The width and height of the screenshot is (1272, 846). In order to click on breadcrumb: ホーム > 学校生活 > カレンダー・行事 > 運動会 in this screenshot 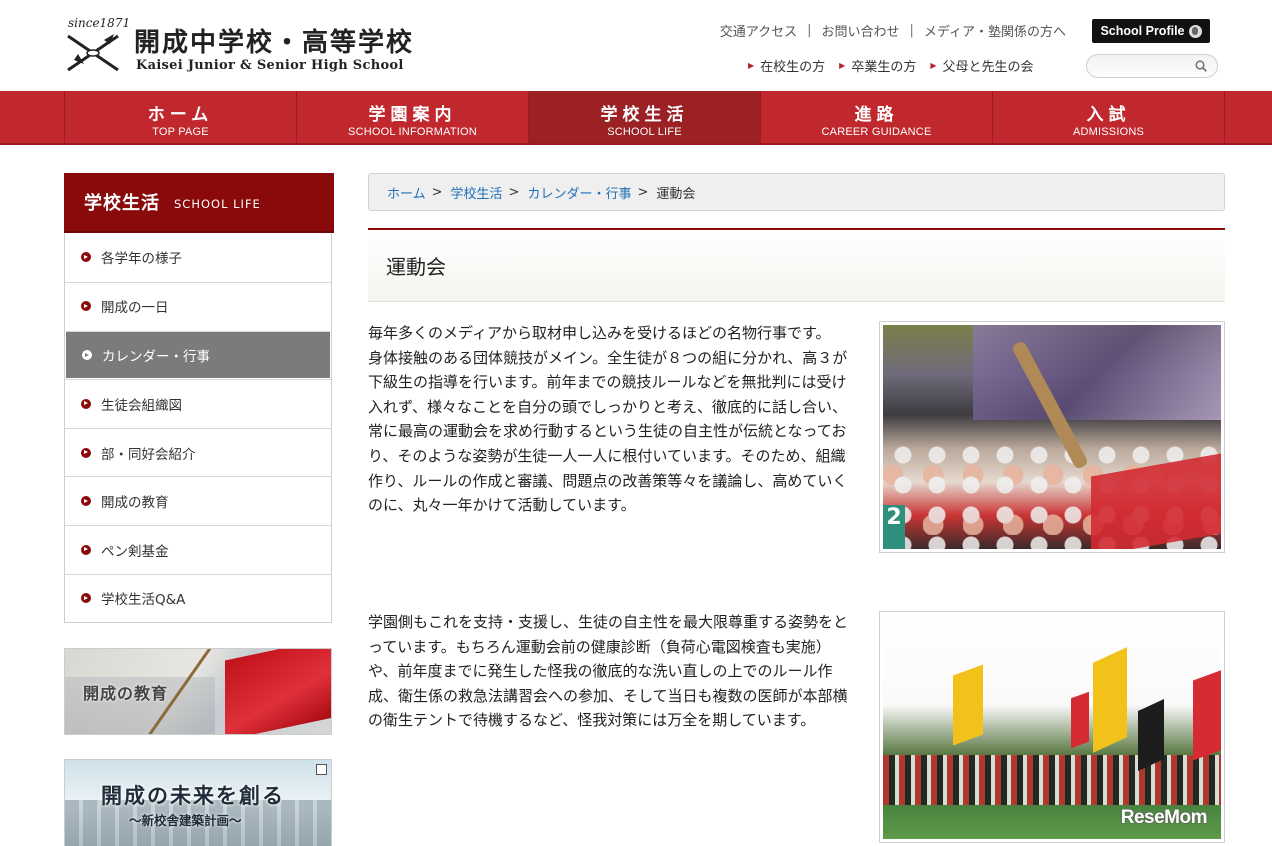, I will do `click(796, 192)`.